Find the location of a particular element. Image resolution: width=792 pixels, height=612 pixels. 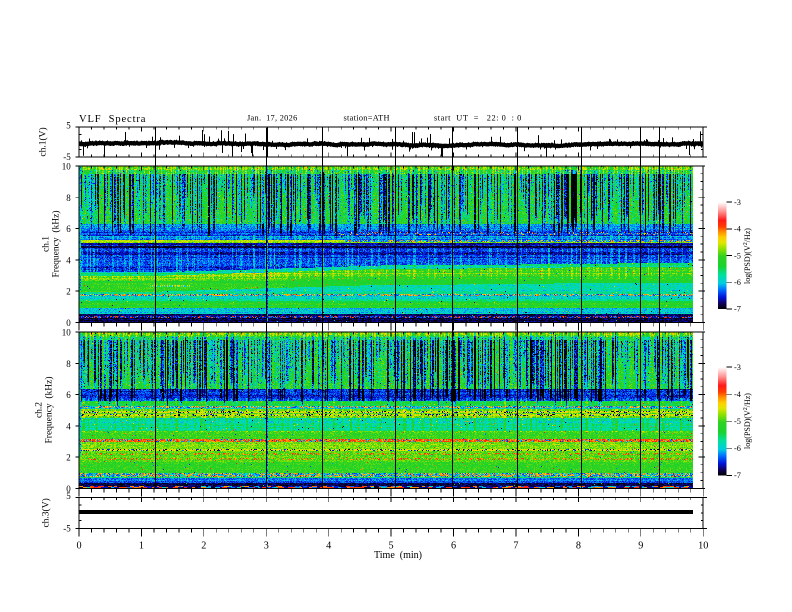

svg-text: 1 is located at coordinates (141, 545).